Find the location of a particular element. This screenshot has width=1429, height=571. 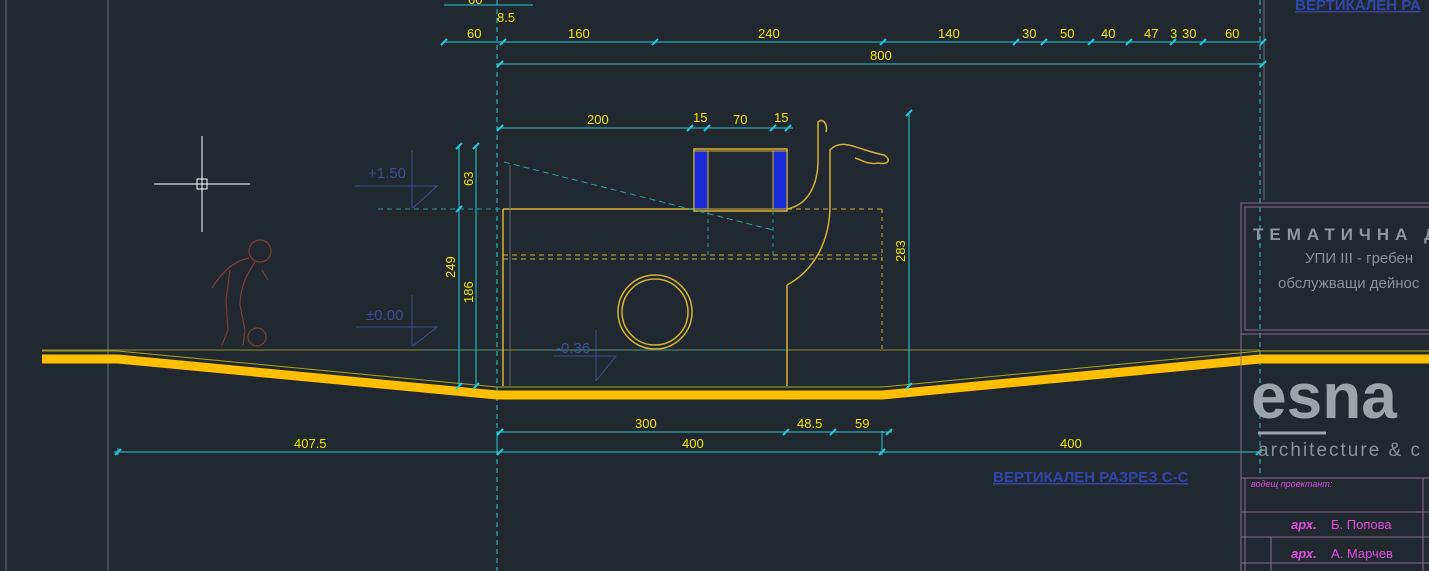

dim-chain-0: 60 is located at coordinates (474, 33).